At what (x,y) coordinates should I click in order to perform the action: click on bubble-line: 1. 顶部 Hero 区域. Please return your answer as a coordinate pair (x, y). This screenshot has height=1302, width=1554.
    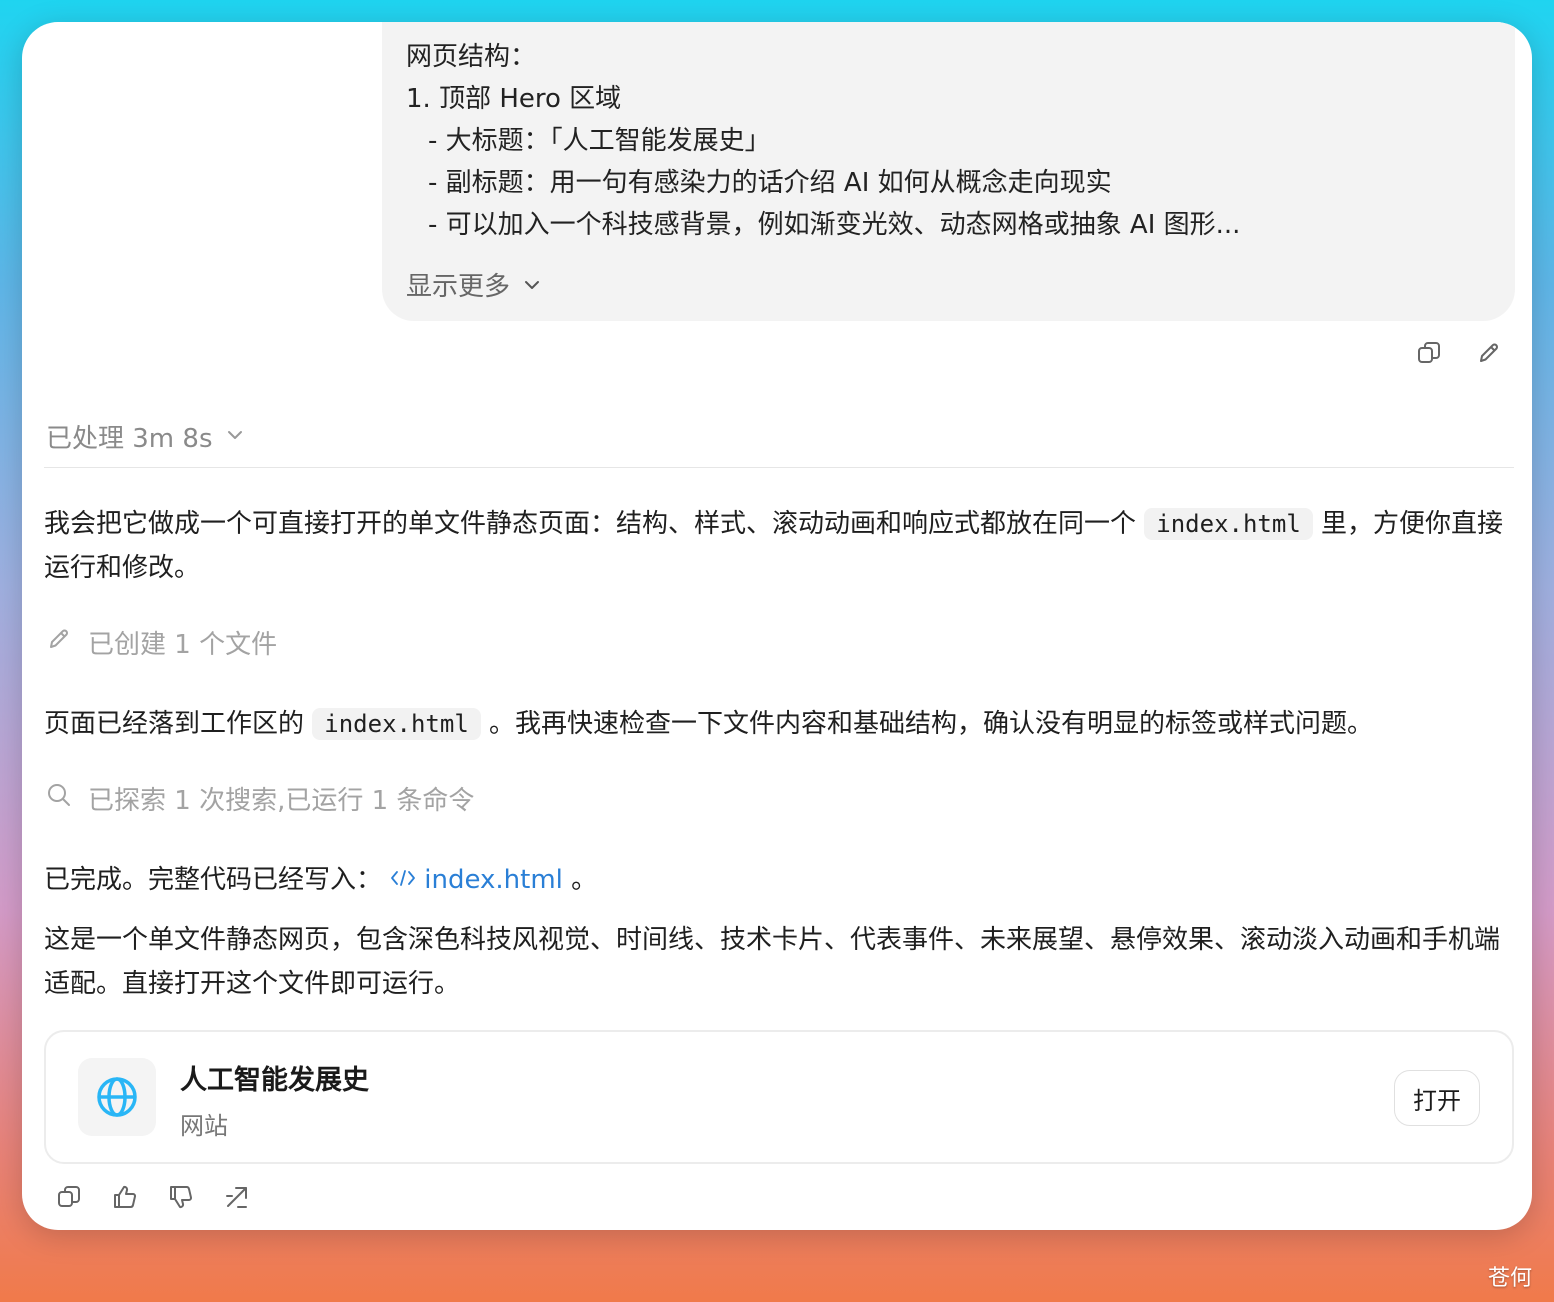
    Looking at the image, I should click on (514, 99).